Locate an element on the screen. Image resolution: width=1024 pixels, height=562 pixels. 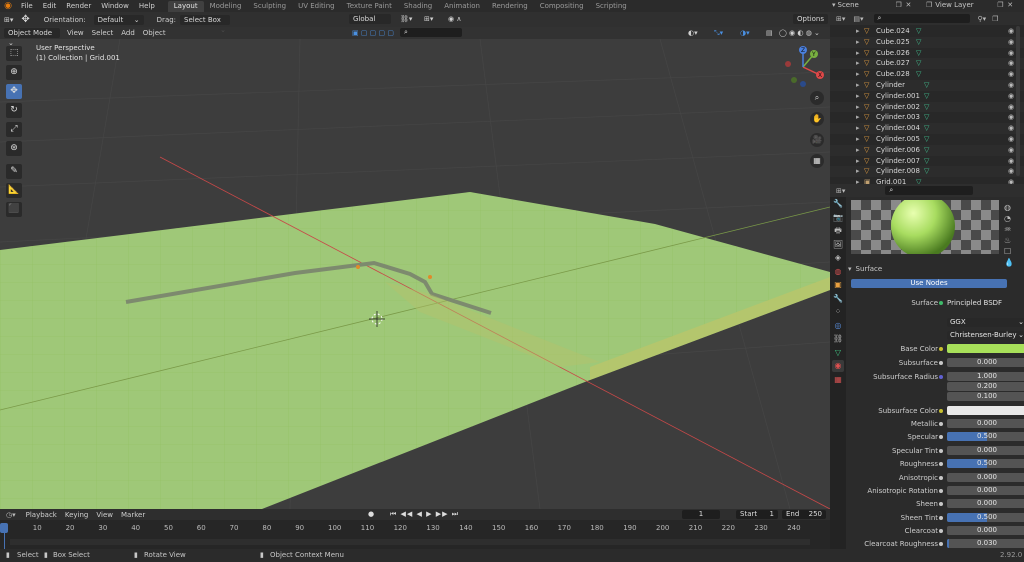
viewport-menu-select: Select is located at coordinates (103, 33).